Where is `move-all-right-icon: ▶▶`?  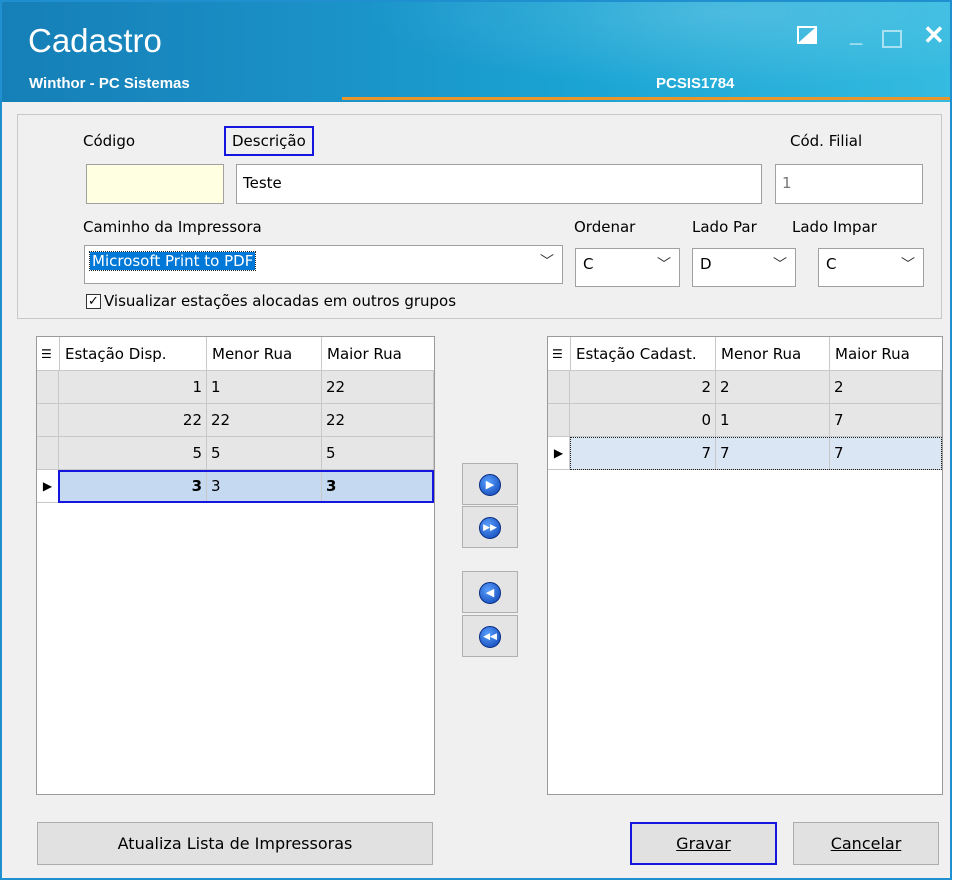 move-all-right-icon: ▶▶ is located at coordinates (490, 528).